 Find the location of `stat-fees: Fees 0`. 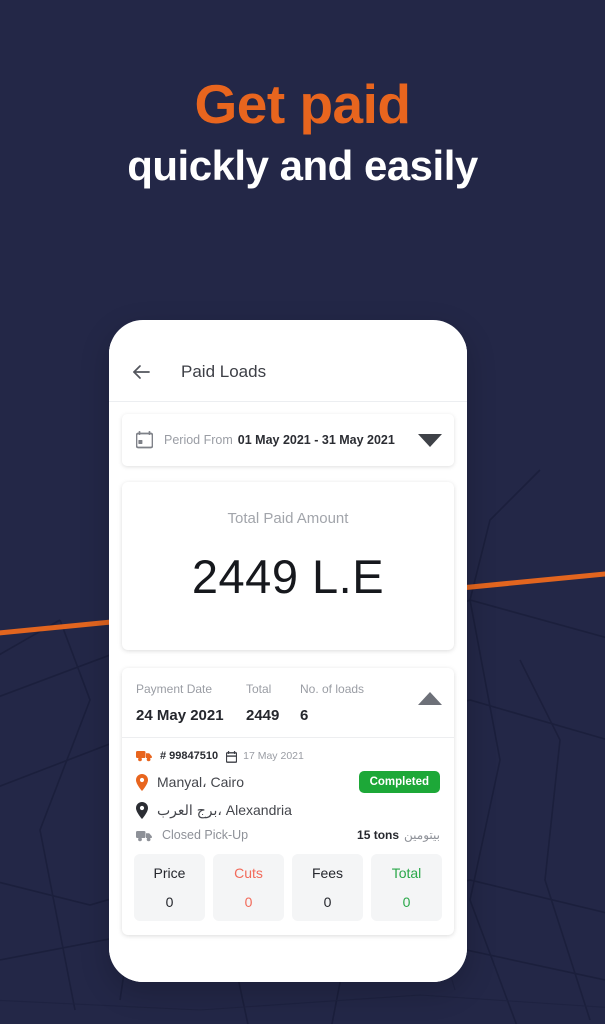

stat-fees: Fees 0 is located at coordinates (327, 887).